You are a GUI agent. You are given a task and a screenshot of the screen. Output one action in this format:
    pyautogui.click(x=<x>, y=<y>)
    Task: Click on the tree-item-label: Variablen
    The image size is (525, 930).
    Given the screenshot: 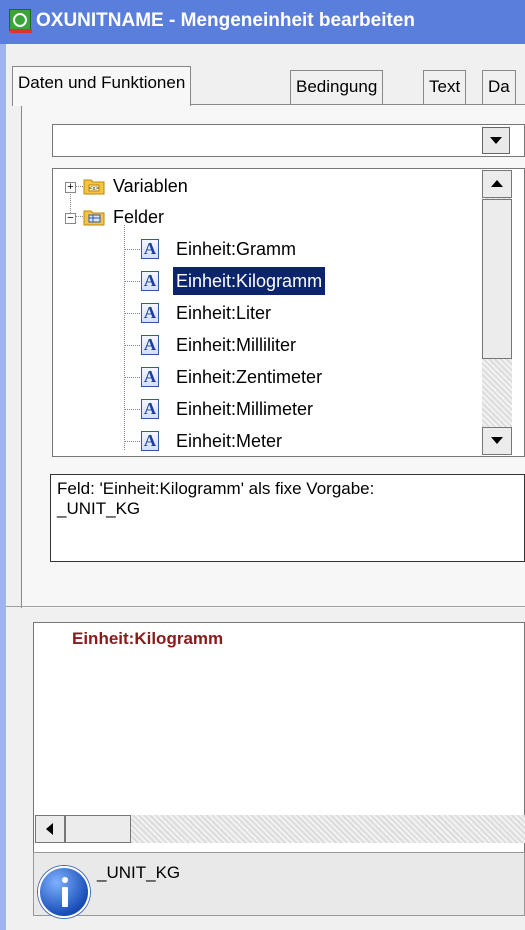 What is the action you would take?
    pyautogui.click(x=150, y=186)
    